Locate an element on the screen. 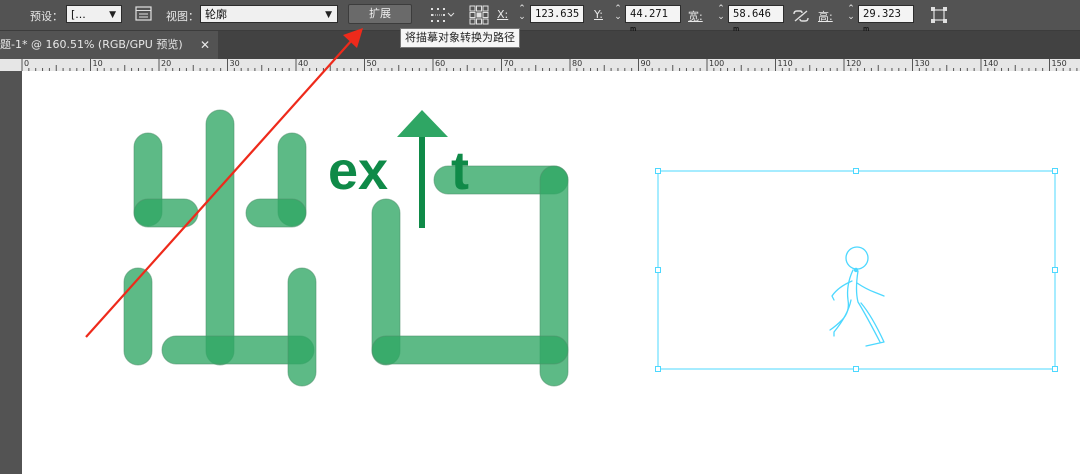 The width and height of the screenshot is (1080, 474). exit-text-ex: ex is located at coordinates (358, 171).